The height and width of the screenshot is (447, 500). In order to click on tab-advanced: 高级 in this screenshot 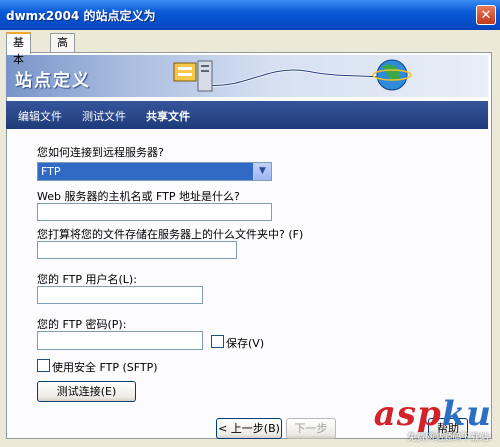, I will do `click(62, 49)`.